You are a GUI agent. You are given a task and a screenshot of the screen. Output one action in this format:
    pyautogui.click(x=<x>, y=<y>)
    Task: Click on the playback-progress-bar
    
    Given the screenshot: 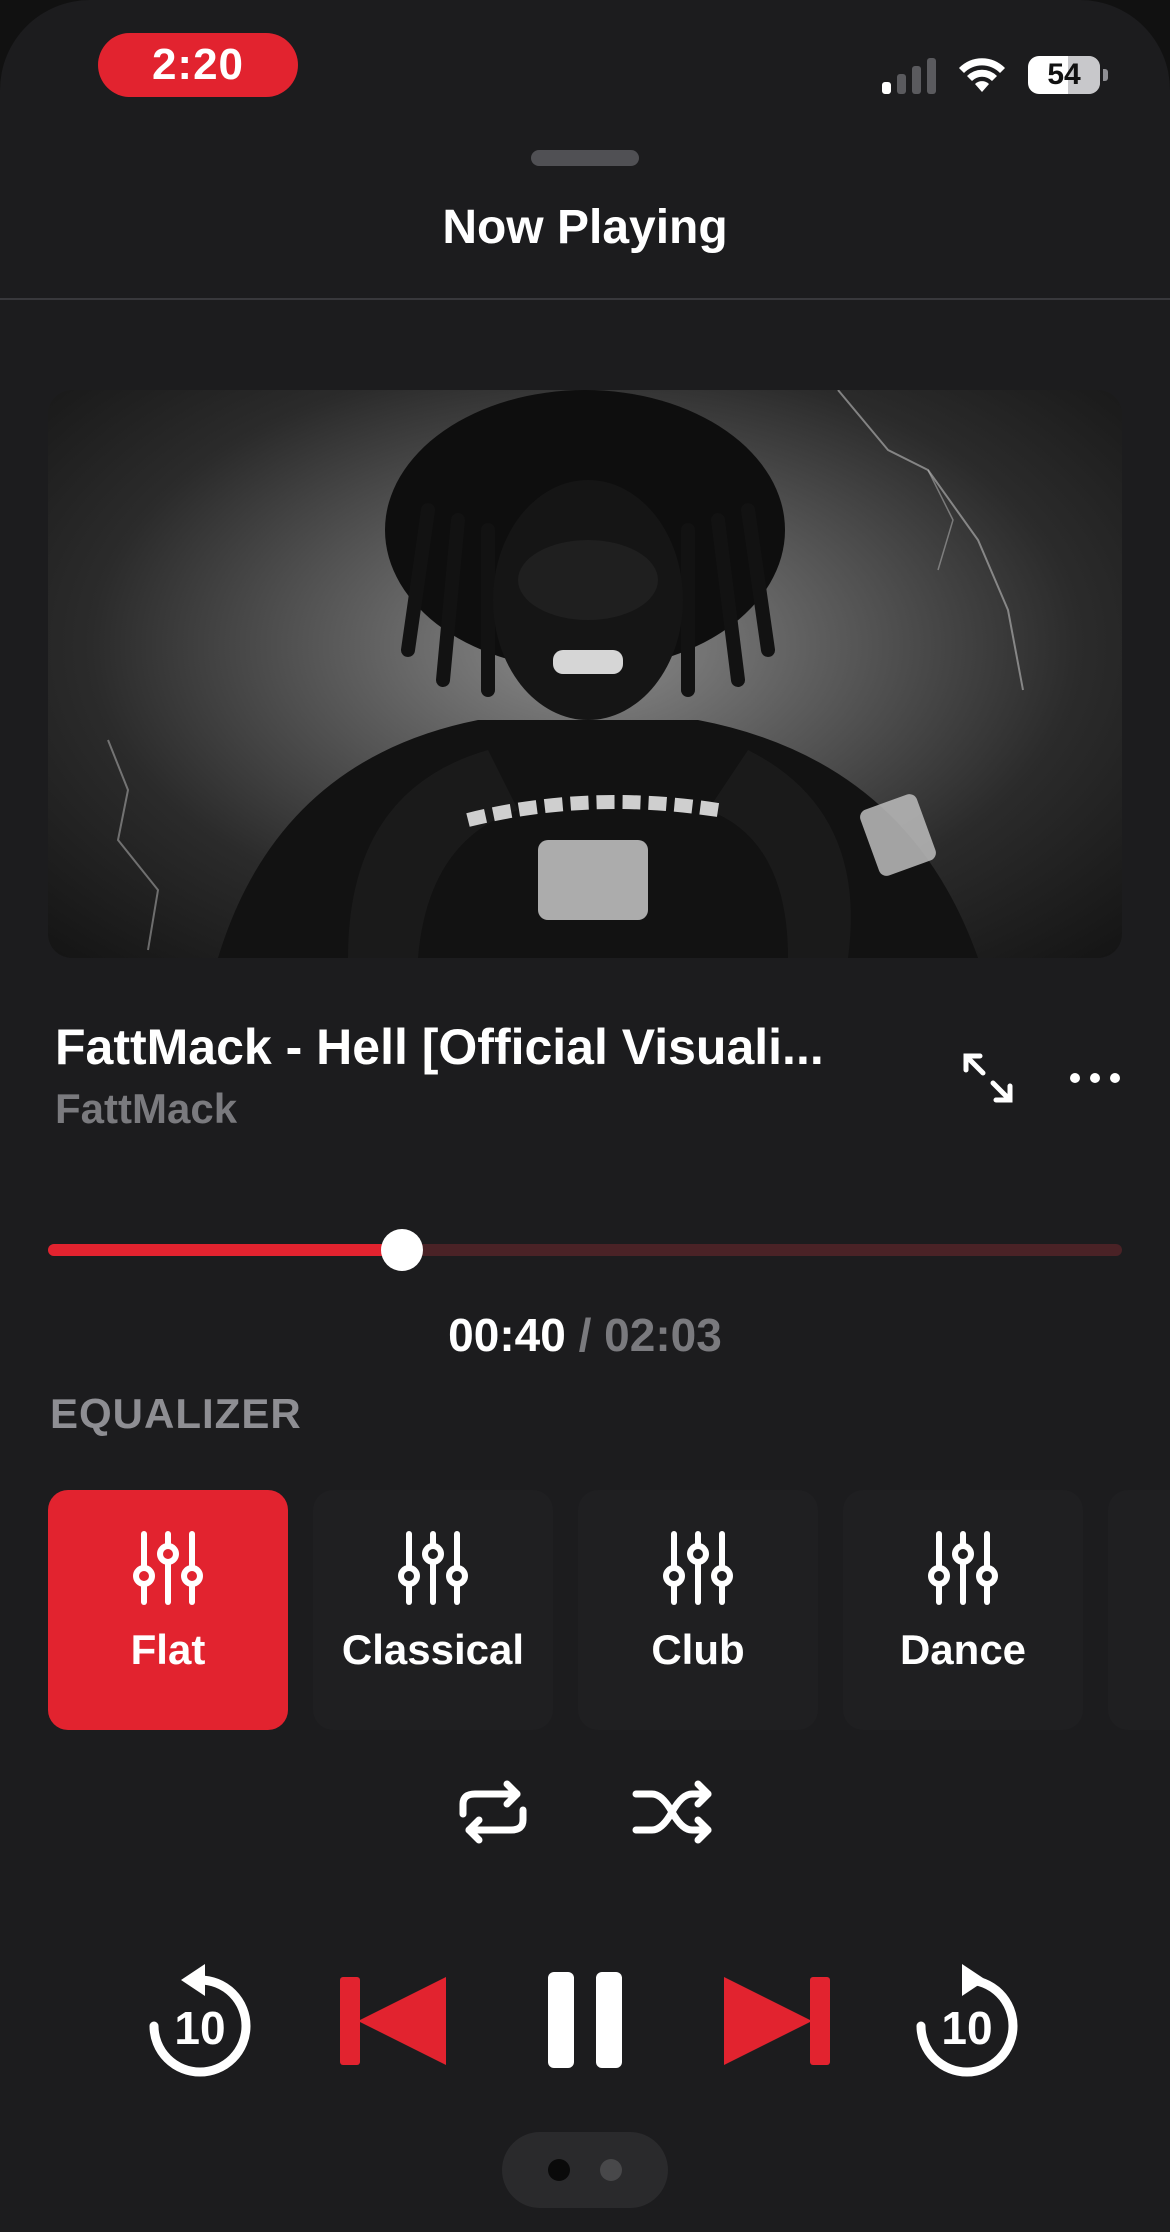 What is the action you would take?
    pyautogui.click(x=585, y=1250)
    